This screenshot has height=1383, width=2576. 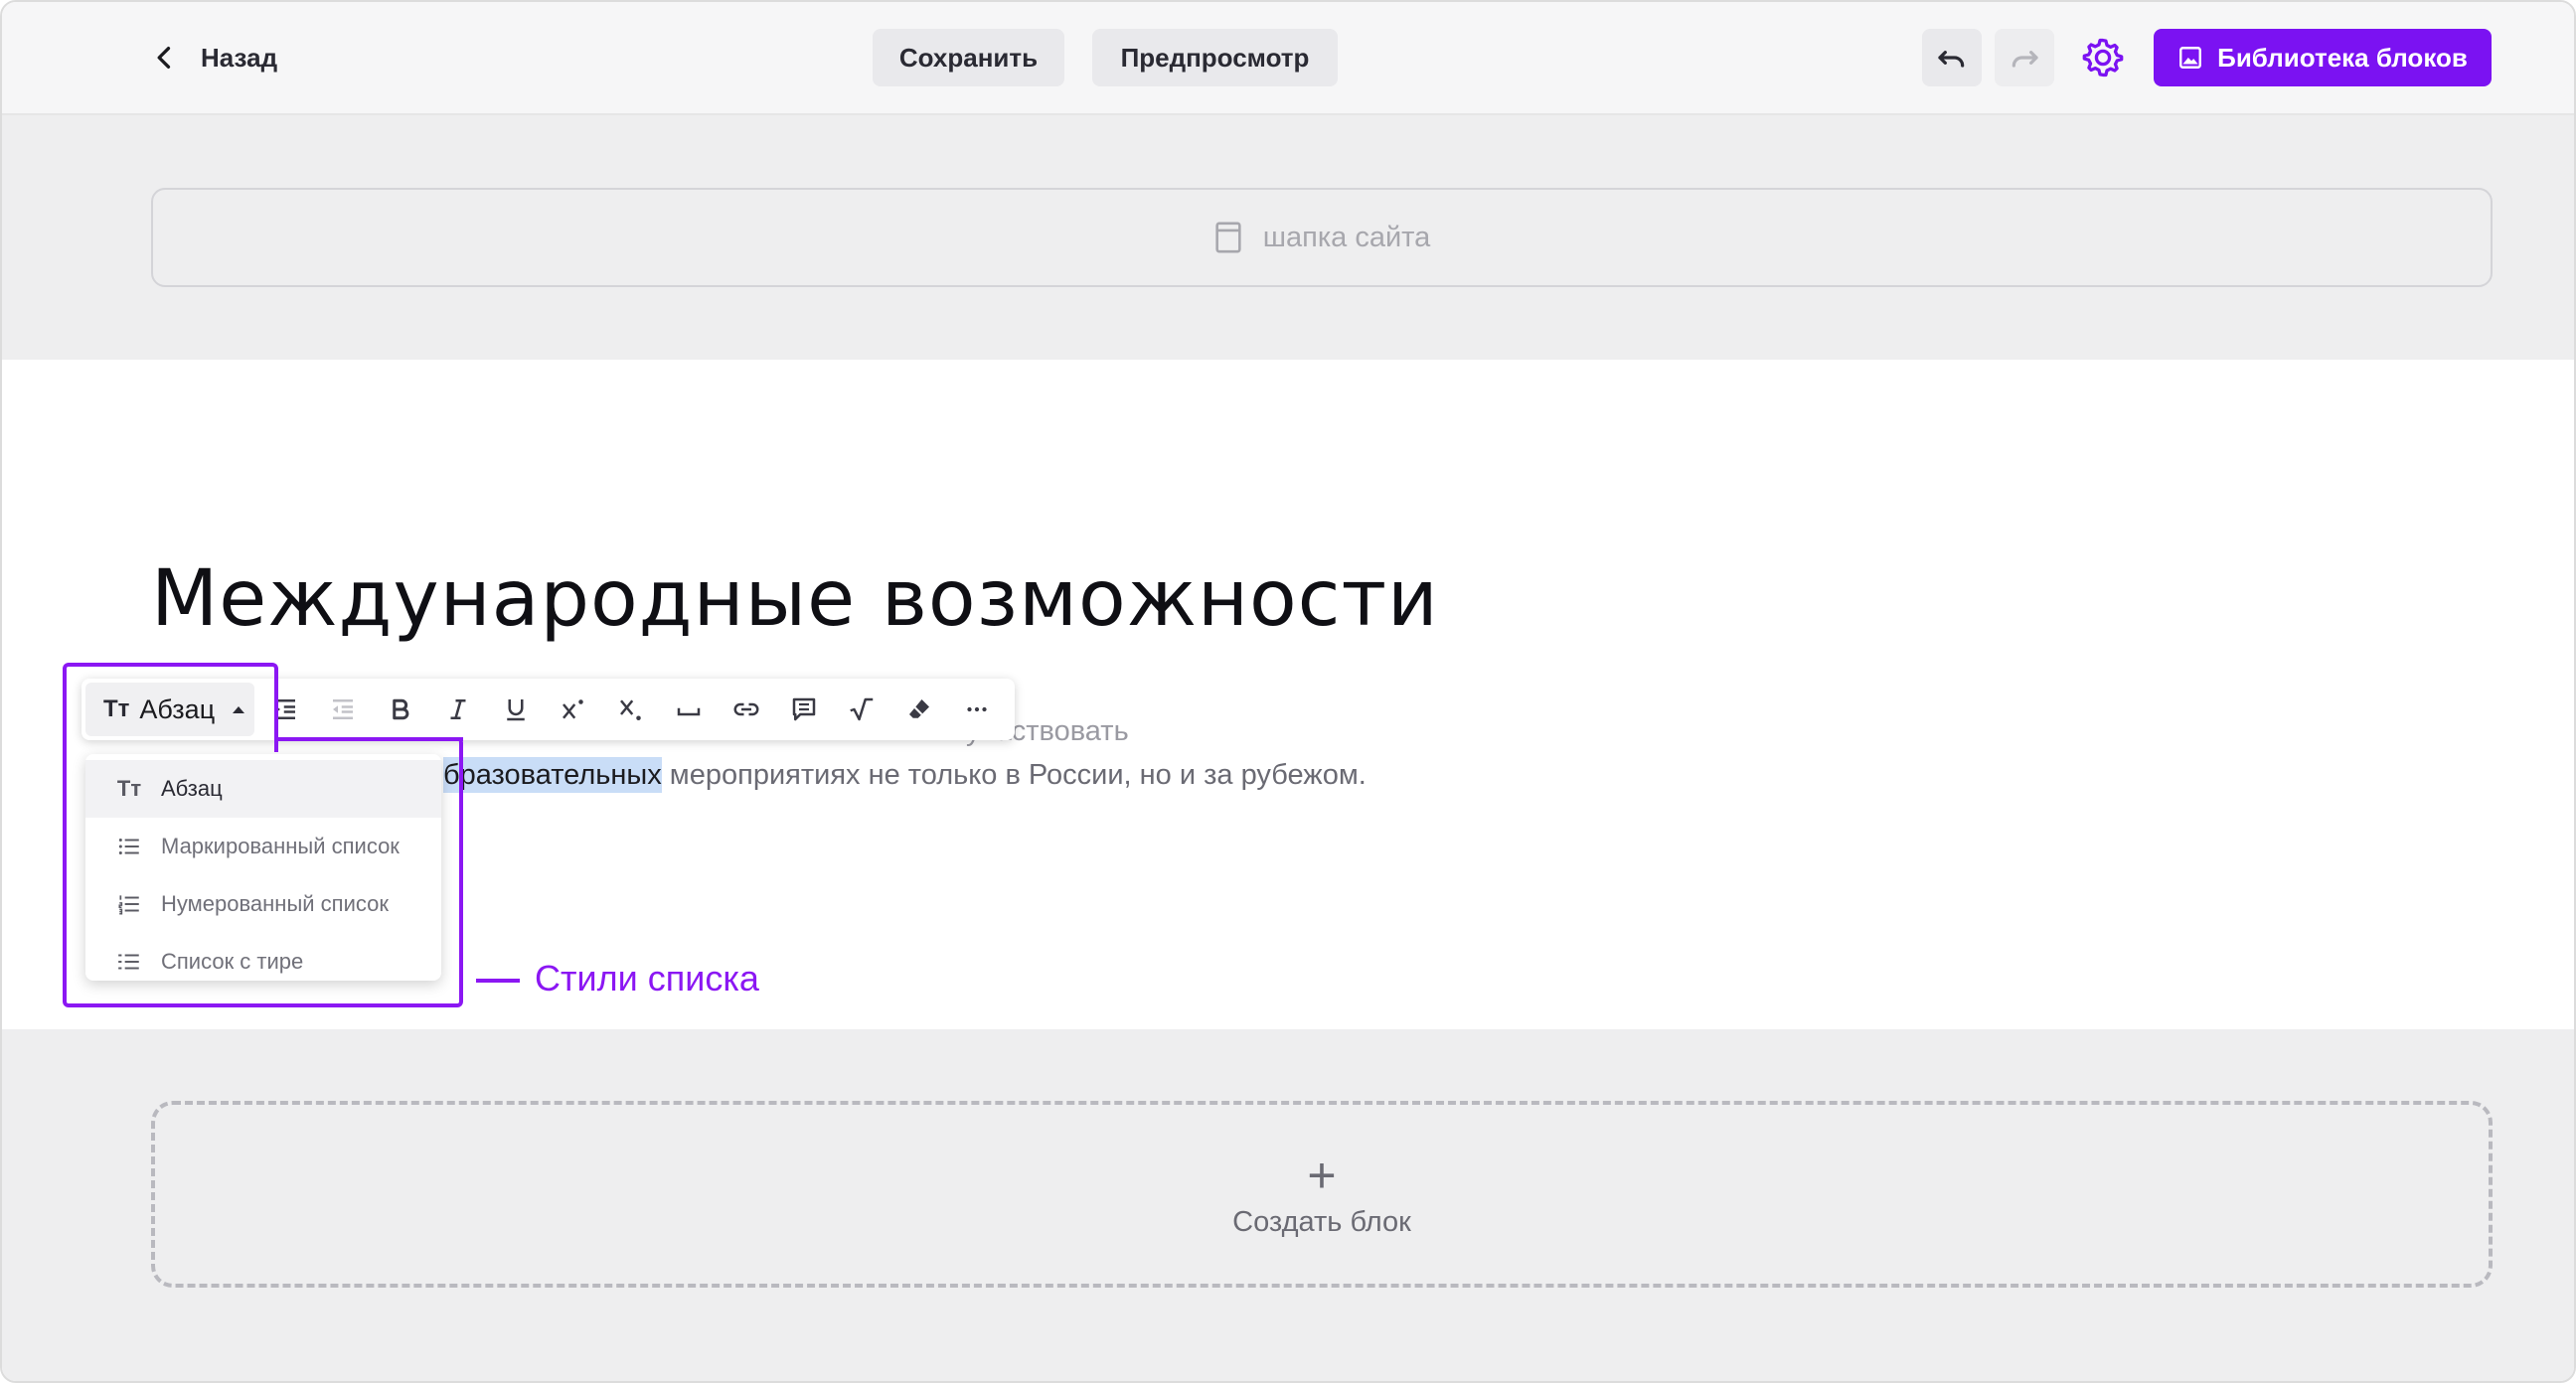 I want to click on page-title: Международные возможности, so click(x=795, y=599).